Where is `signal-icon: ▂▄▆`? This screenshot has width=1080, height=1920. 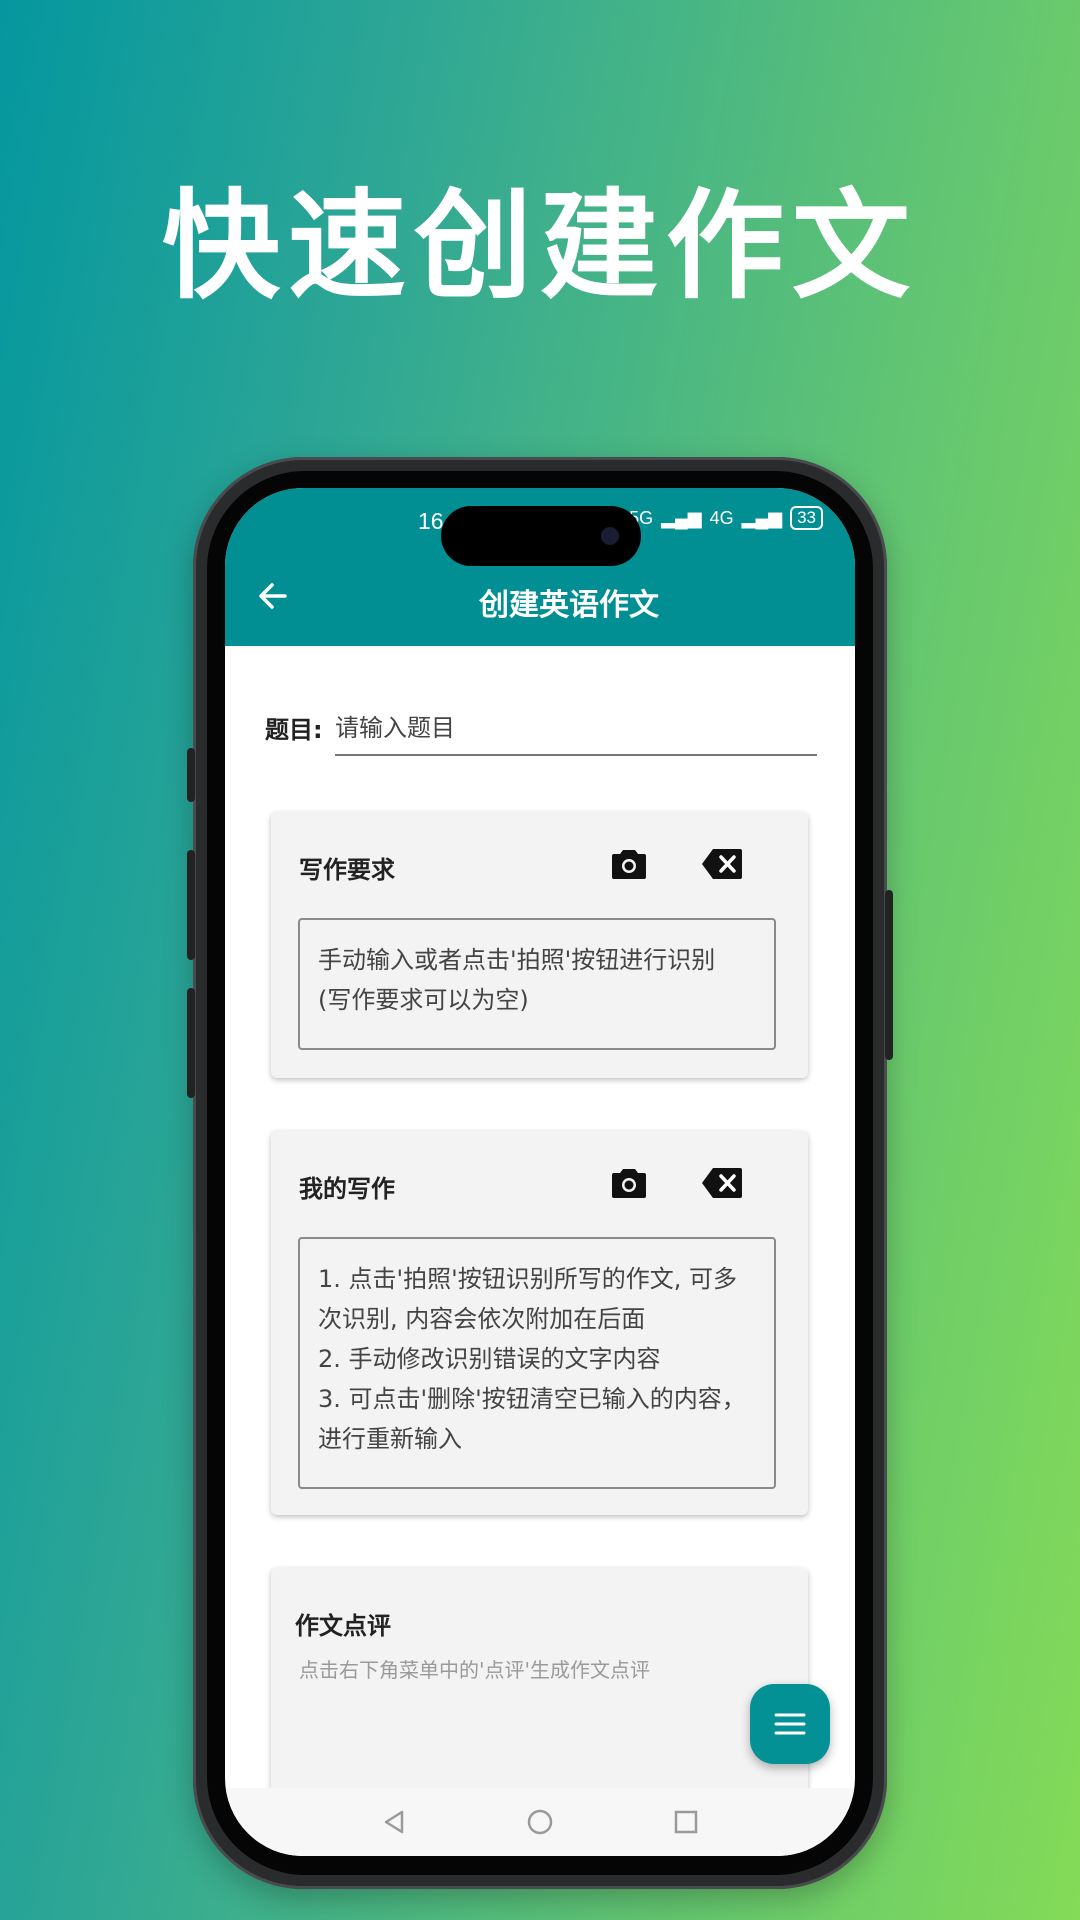 signal-icon: ▂▄▆ is located at coordinates (681, 517).